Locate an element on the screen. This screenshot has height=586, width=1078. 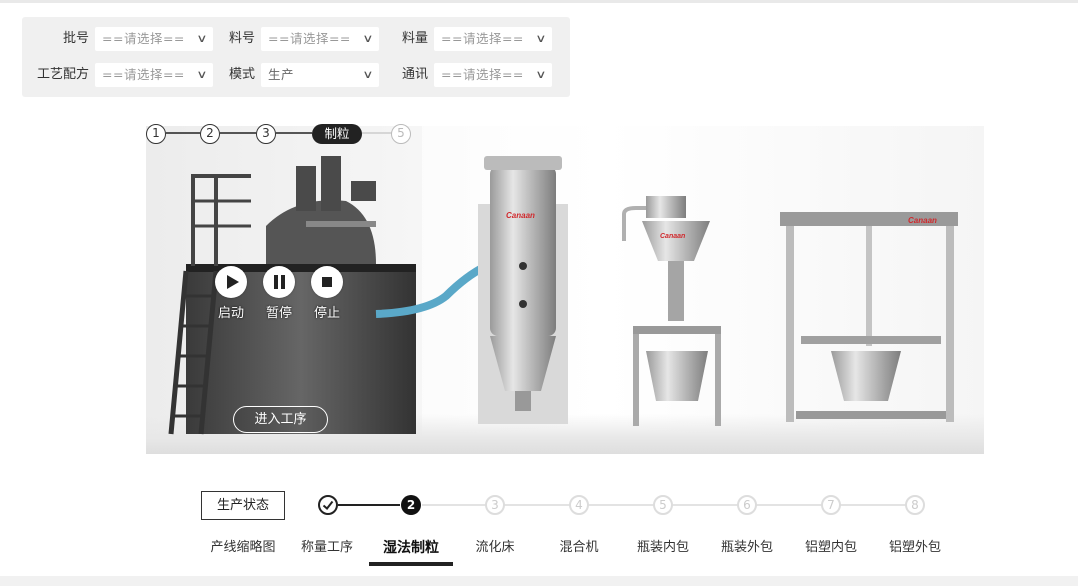
filter-label-recipe: 工艺配方 is located at coordinates (62, 74).